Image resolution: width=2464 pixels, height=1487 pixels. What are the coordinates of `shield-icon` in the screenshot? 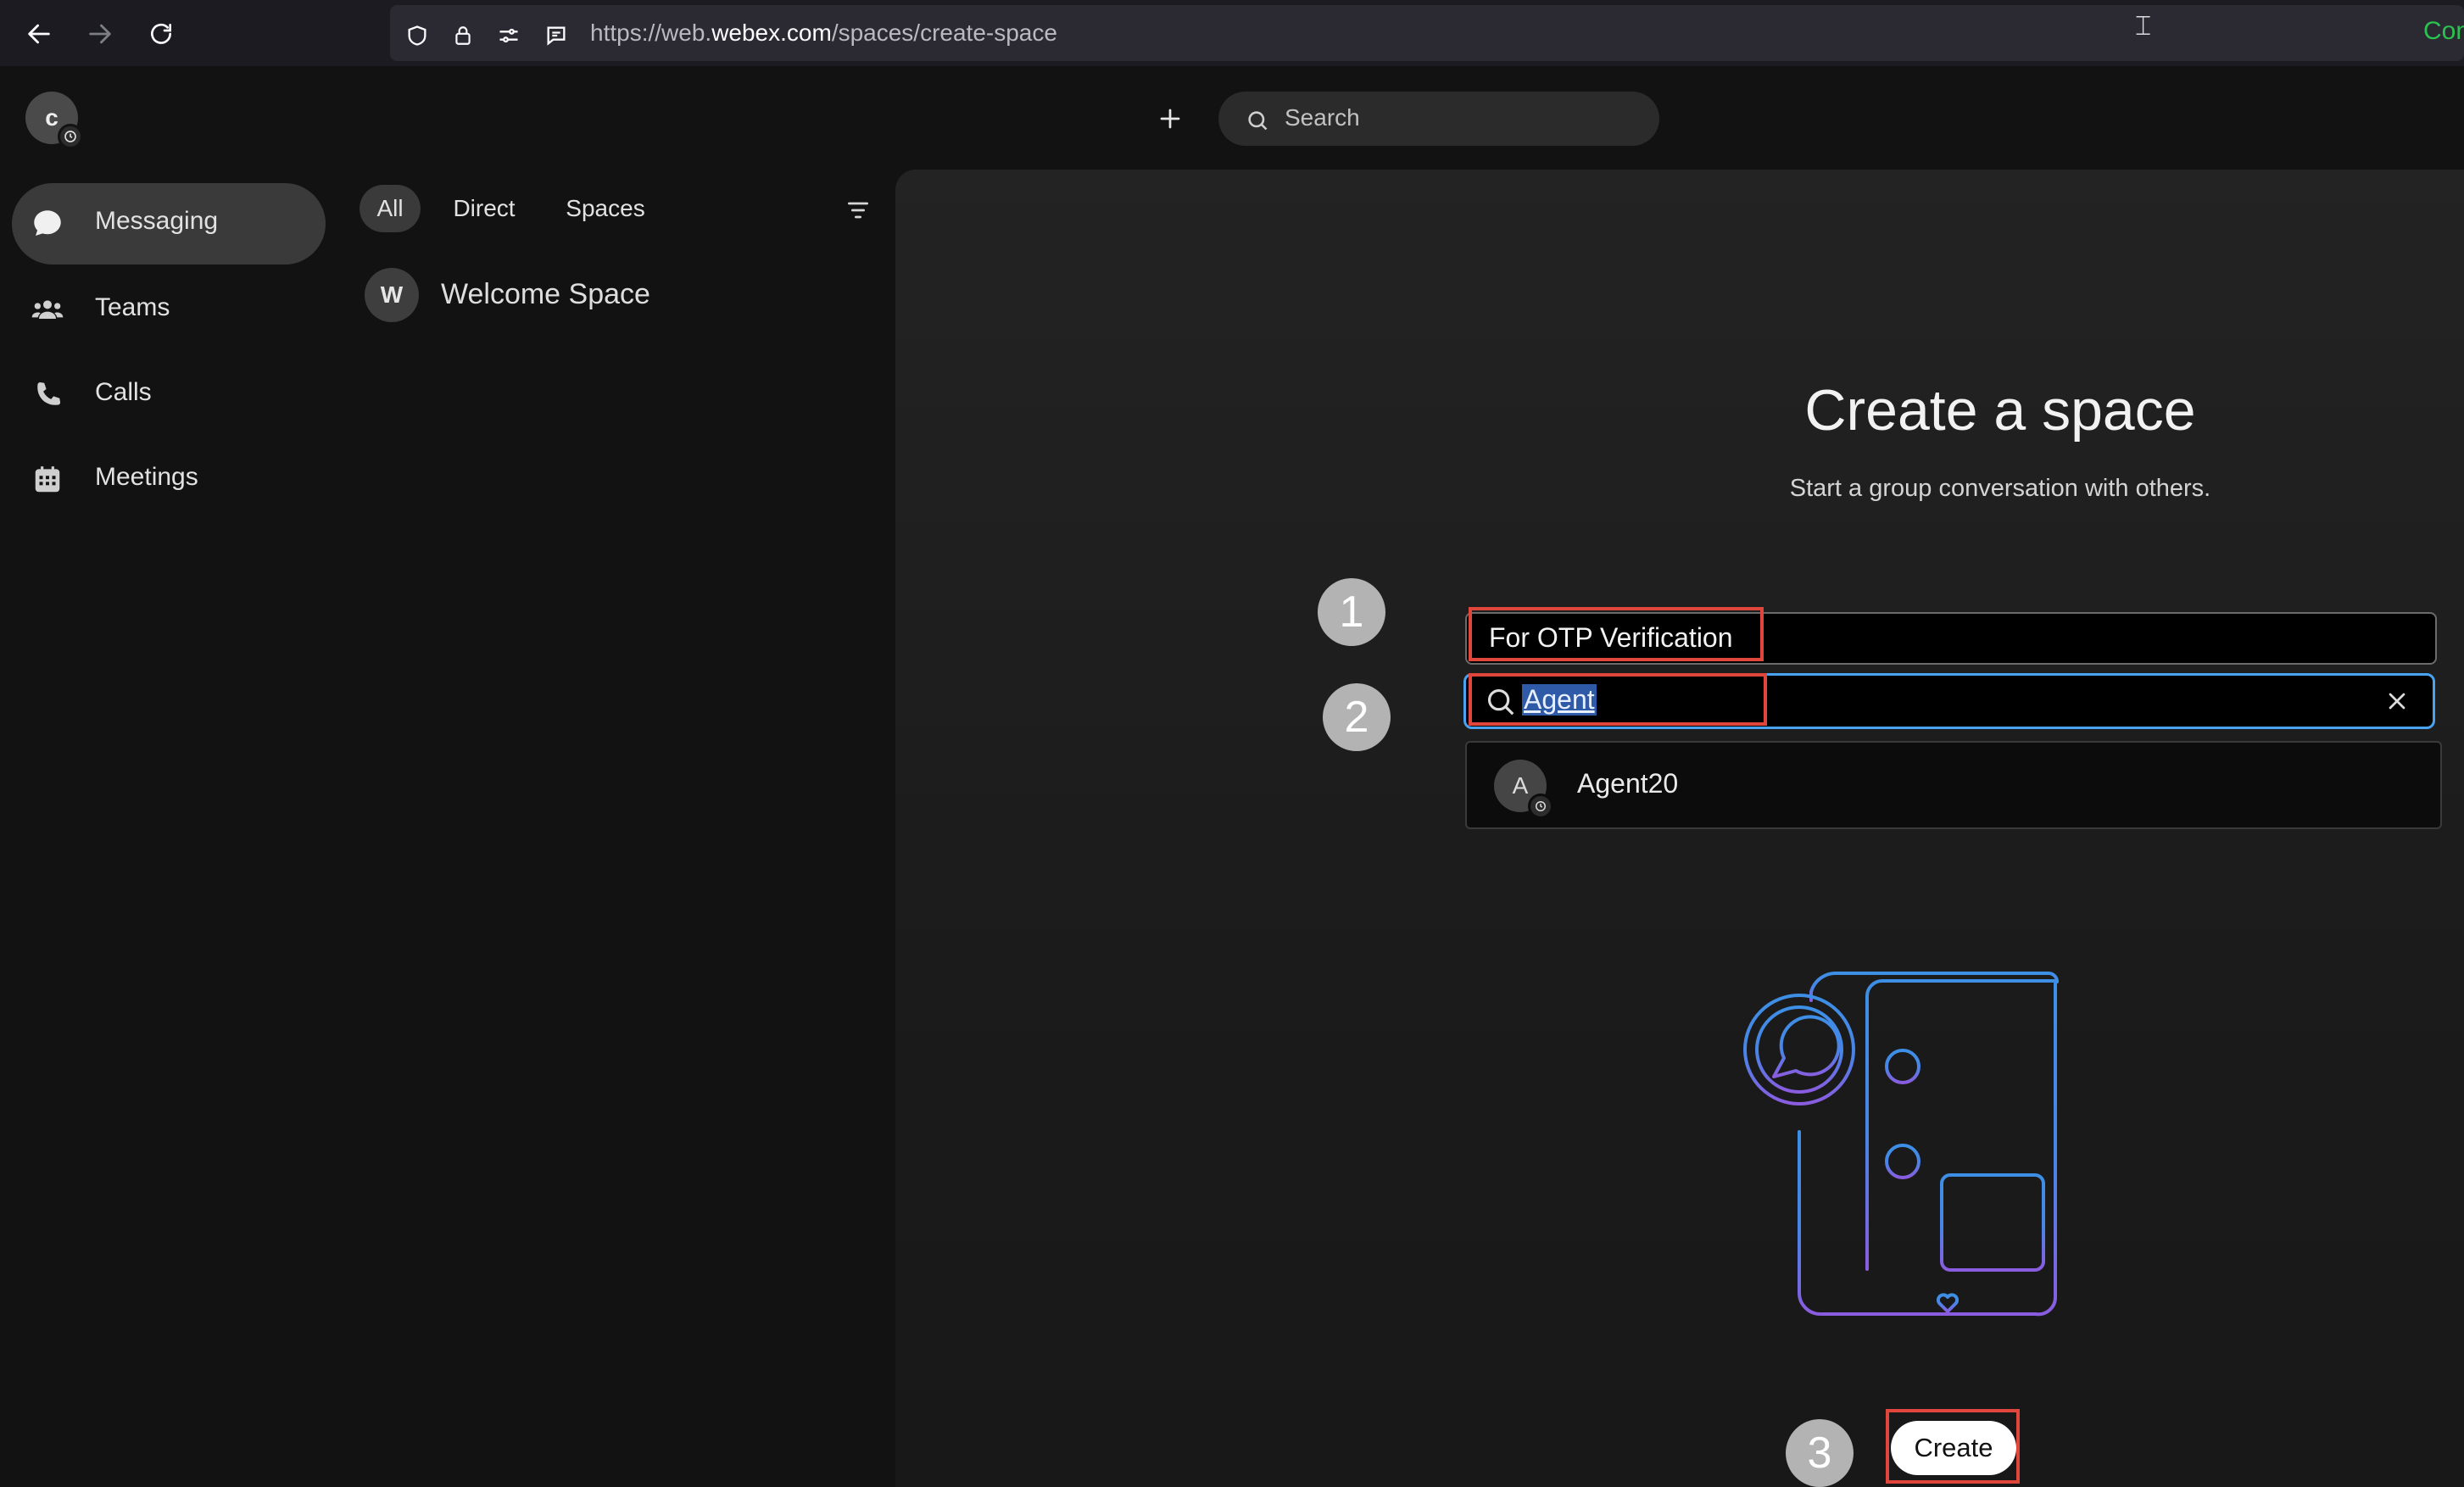 It's located at (417, 36).